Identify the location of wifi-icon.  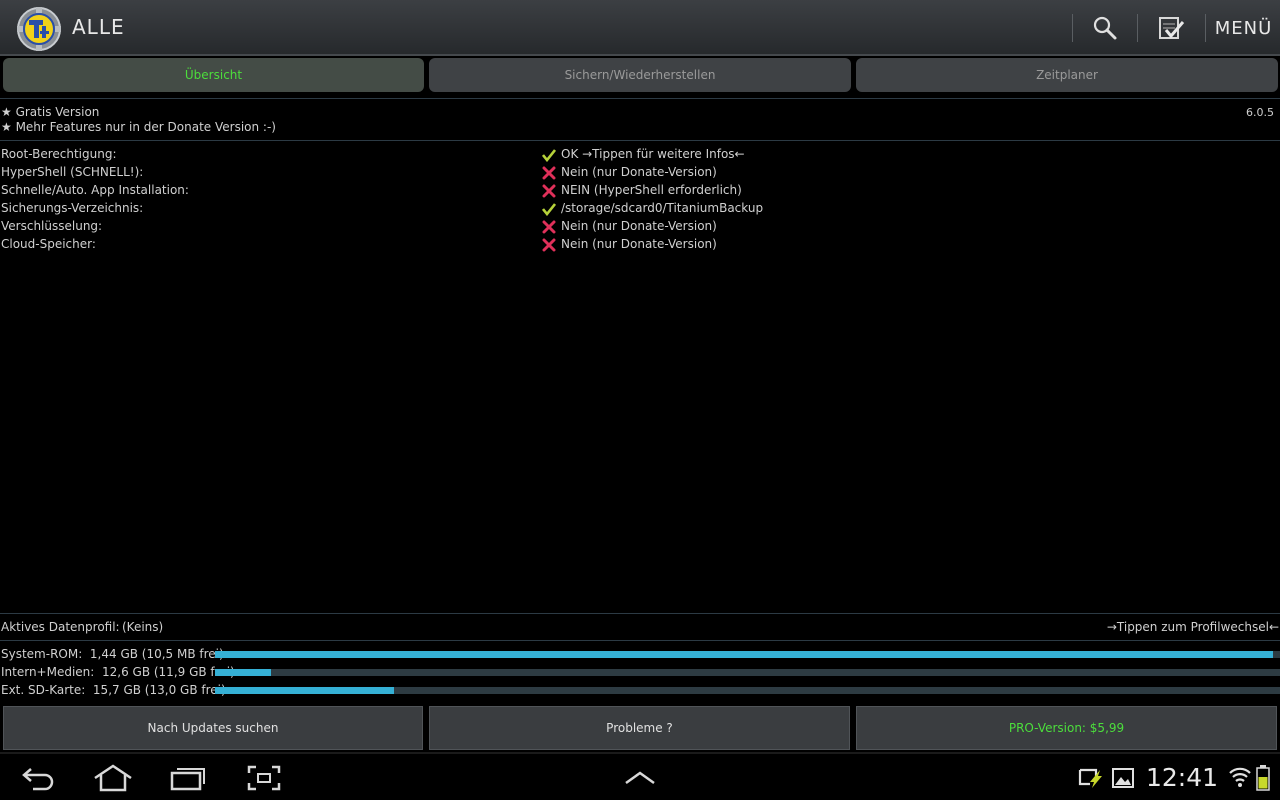
(1240, 777).